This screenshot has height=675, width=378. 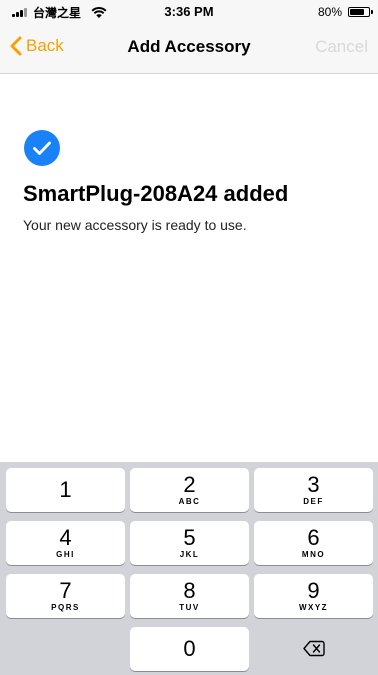 What do you see at coordinates (189, 607) in the screenshot?
I see `key-letters: TUV` at bounding box center [189, 607].